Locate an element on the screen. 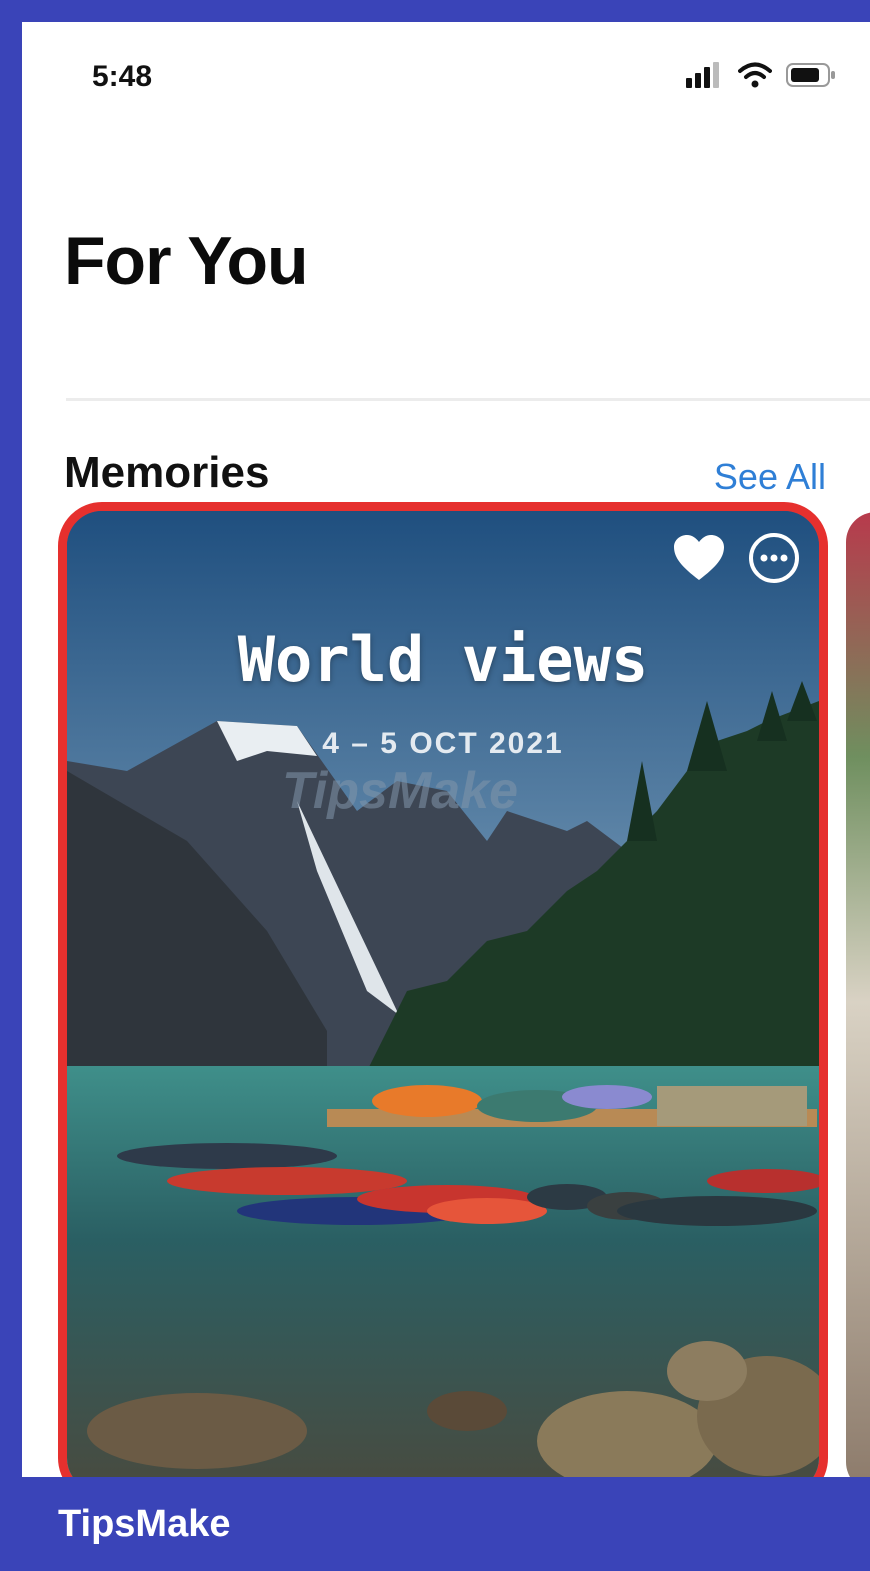 This screenshot has height=1571, width=870. watermark: TipsMake is located at coordinates (400, 791).